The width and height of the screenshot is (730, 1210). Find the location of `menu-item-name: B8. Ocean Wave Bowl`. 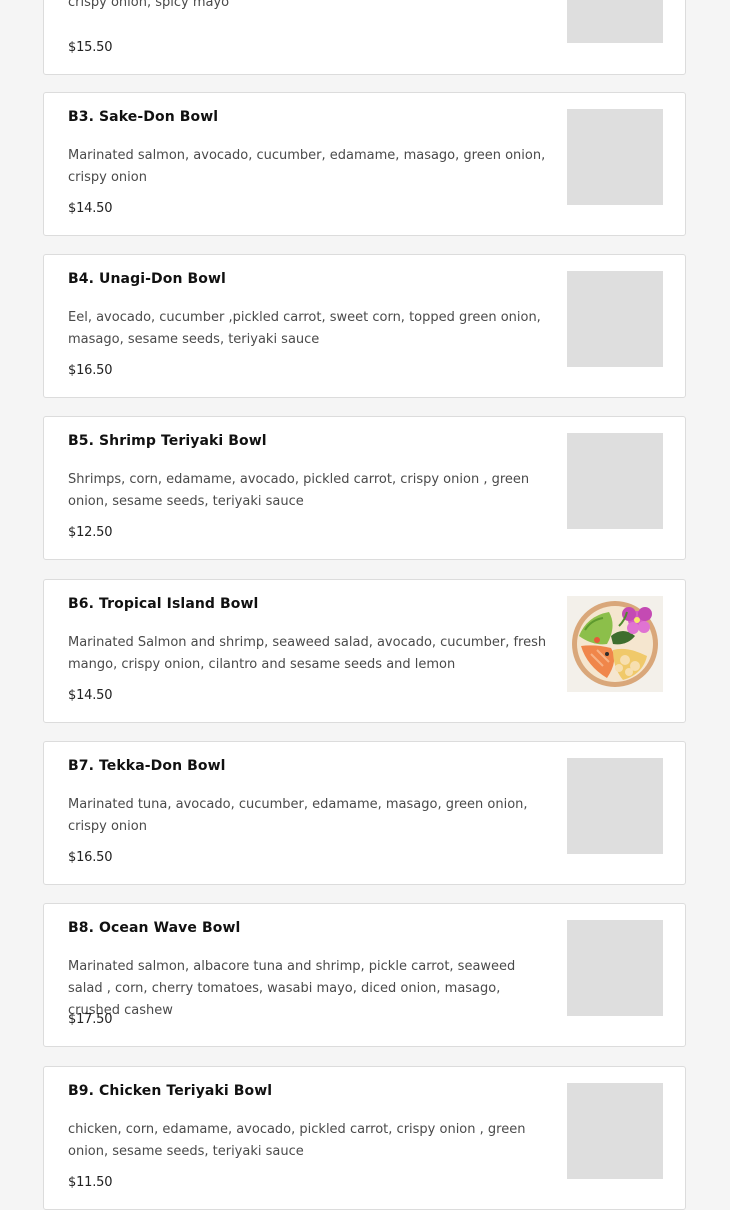

menu-item-name: B8. Ocean Wave Bowl is located at coordinates (154, 928).